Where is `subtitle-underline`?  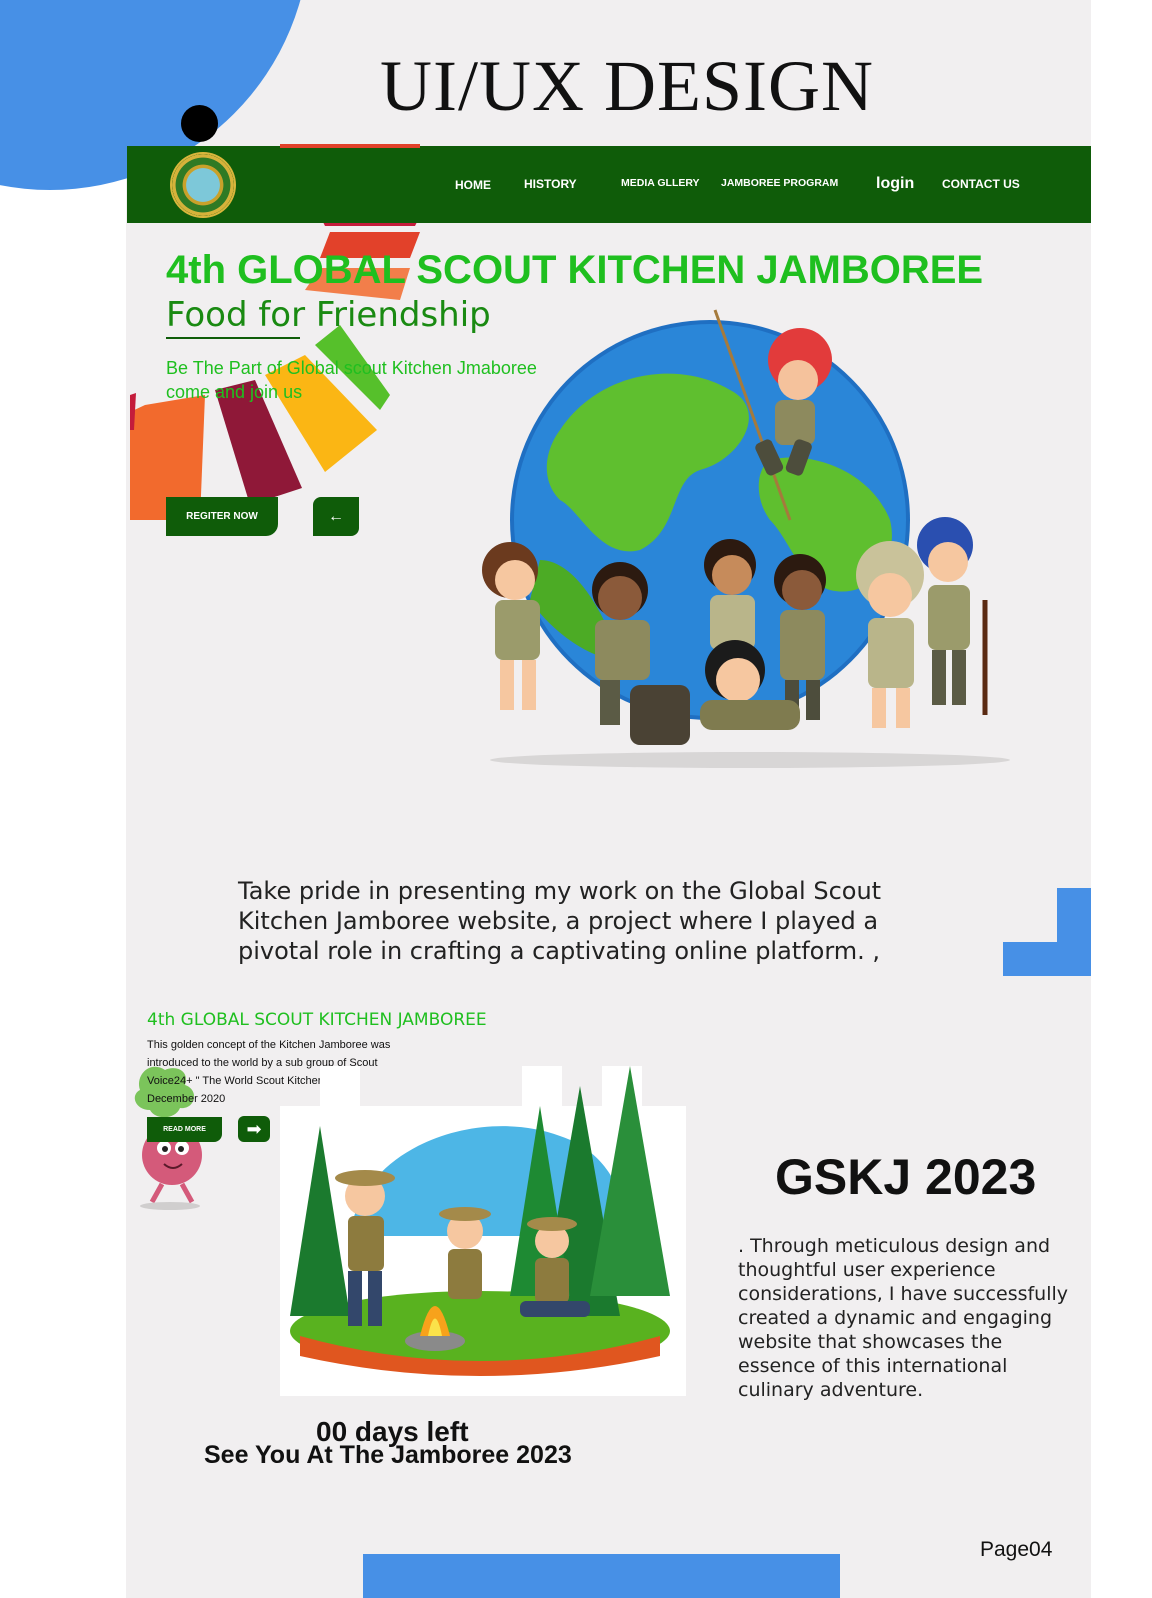 subtitle-underline is located at coordinates (233, 338).